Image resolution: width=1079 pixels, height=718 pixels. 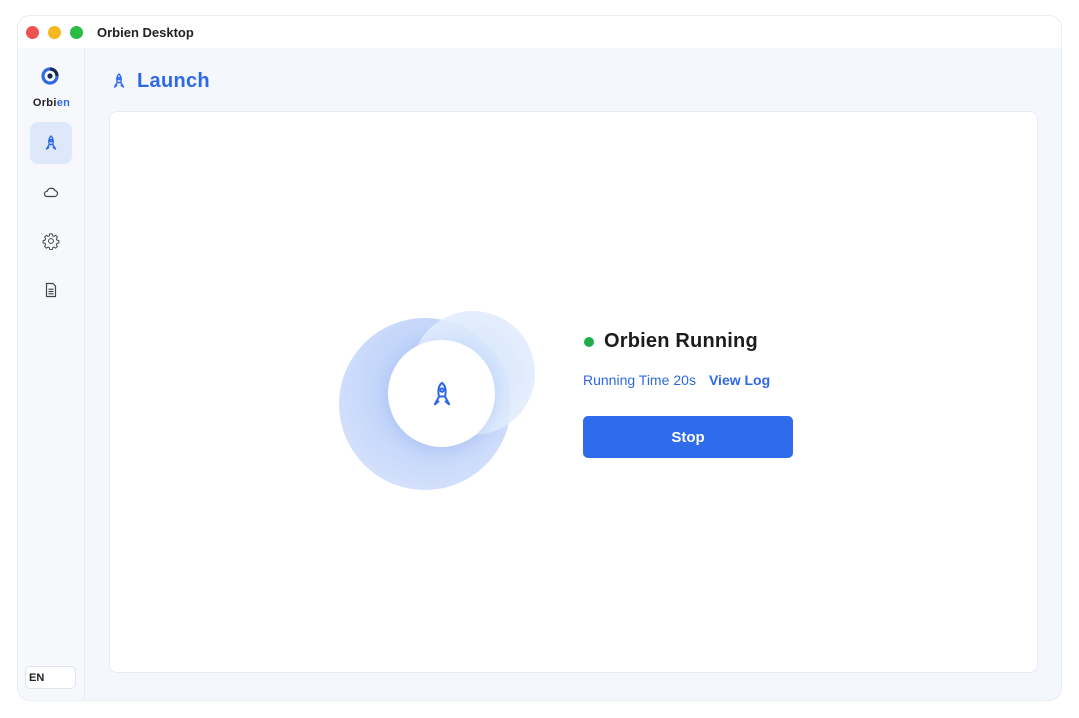 I want to click on window-title: Orbien Desktop, so click(x=145, y=32).